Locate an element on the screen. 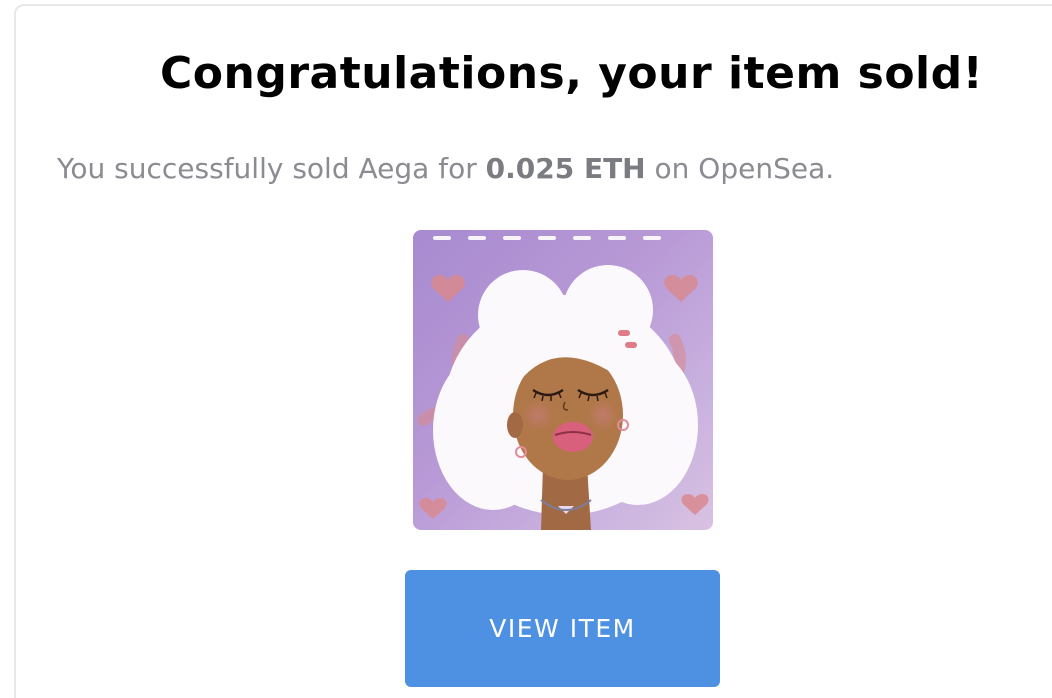 The image size is (1052, 698). nft-portrait-illustration is located at coordinates (563, 380).